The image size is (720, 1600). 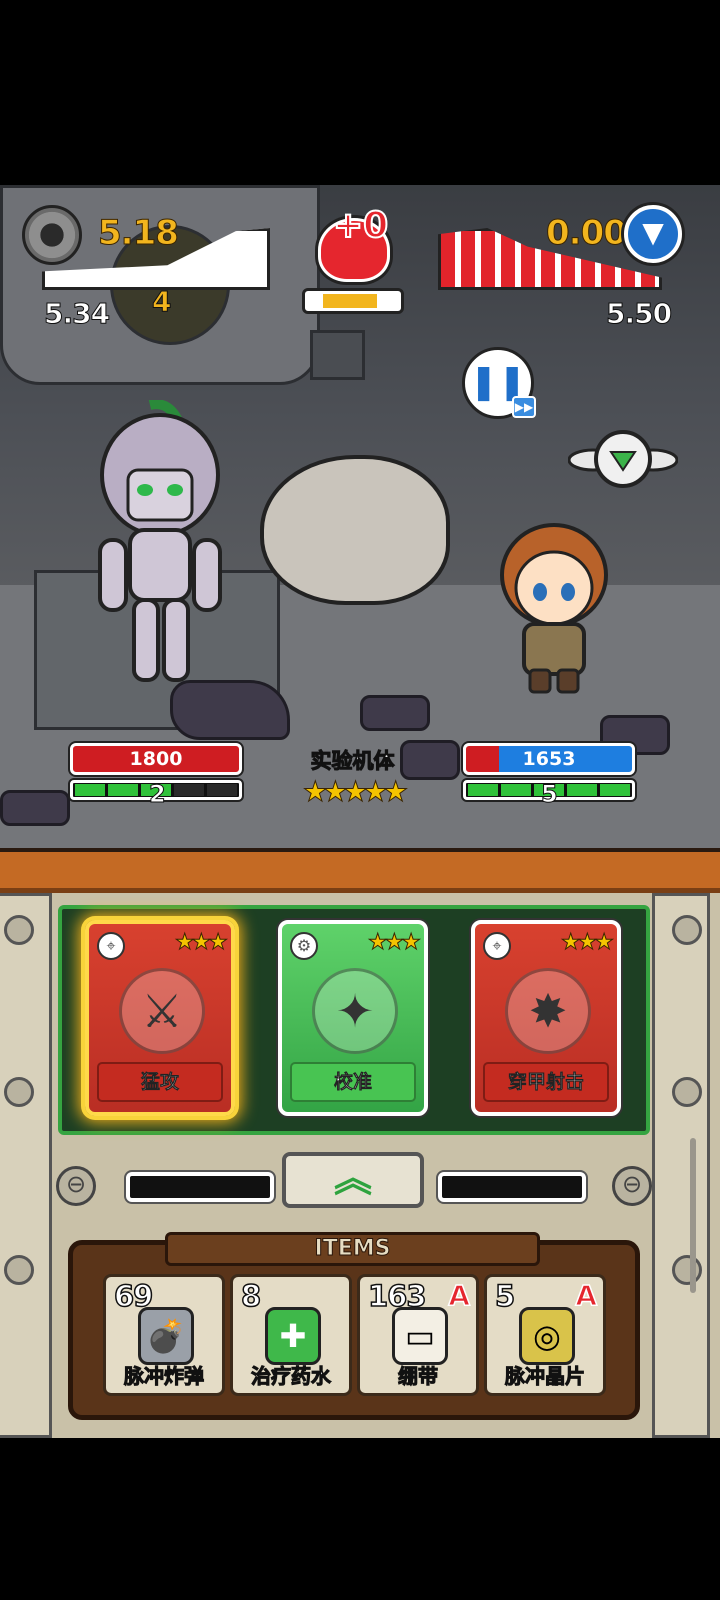 What do you see at coordinates (587, 233) in the screenshot?
I see `right-top-value: 0.00` at bounding box center [587, 233].